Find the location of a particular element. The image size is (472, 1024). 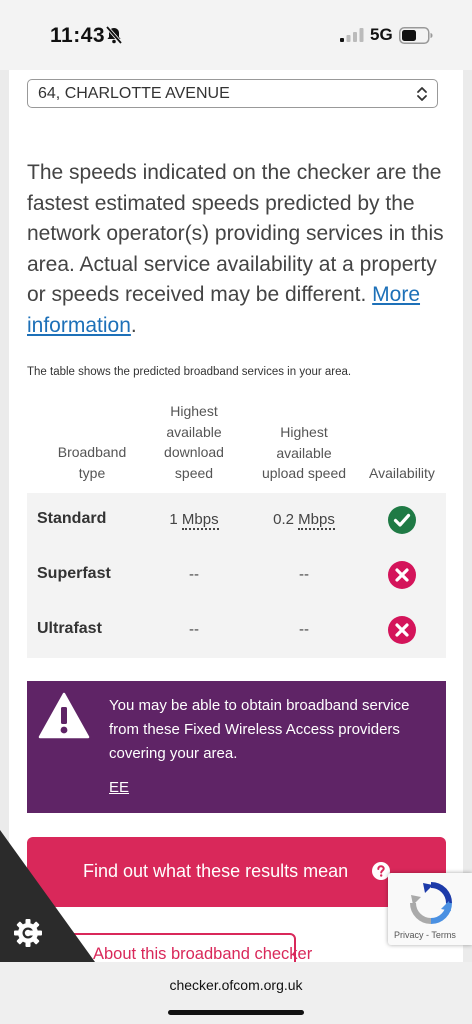

header-download-line: download is located at coordinates (194, 452).